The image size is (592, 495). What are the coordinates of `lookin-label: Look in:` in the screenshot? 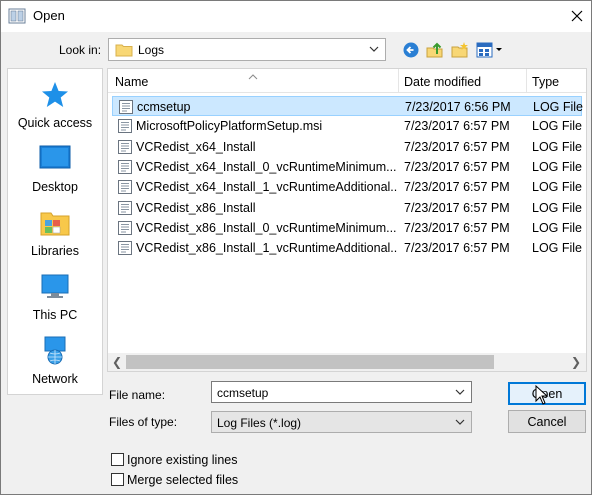 It's located at (80, 50).